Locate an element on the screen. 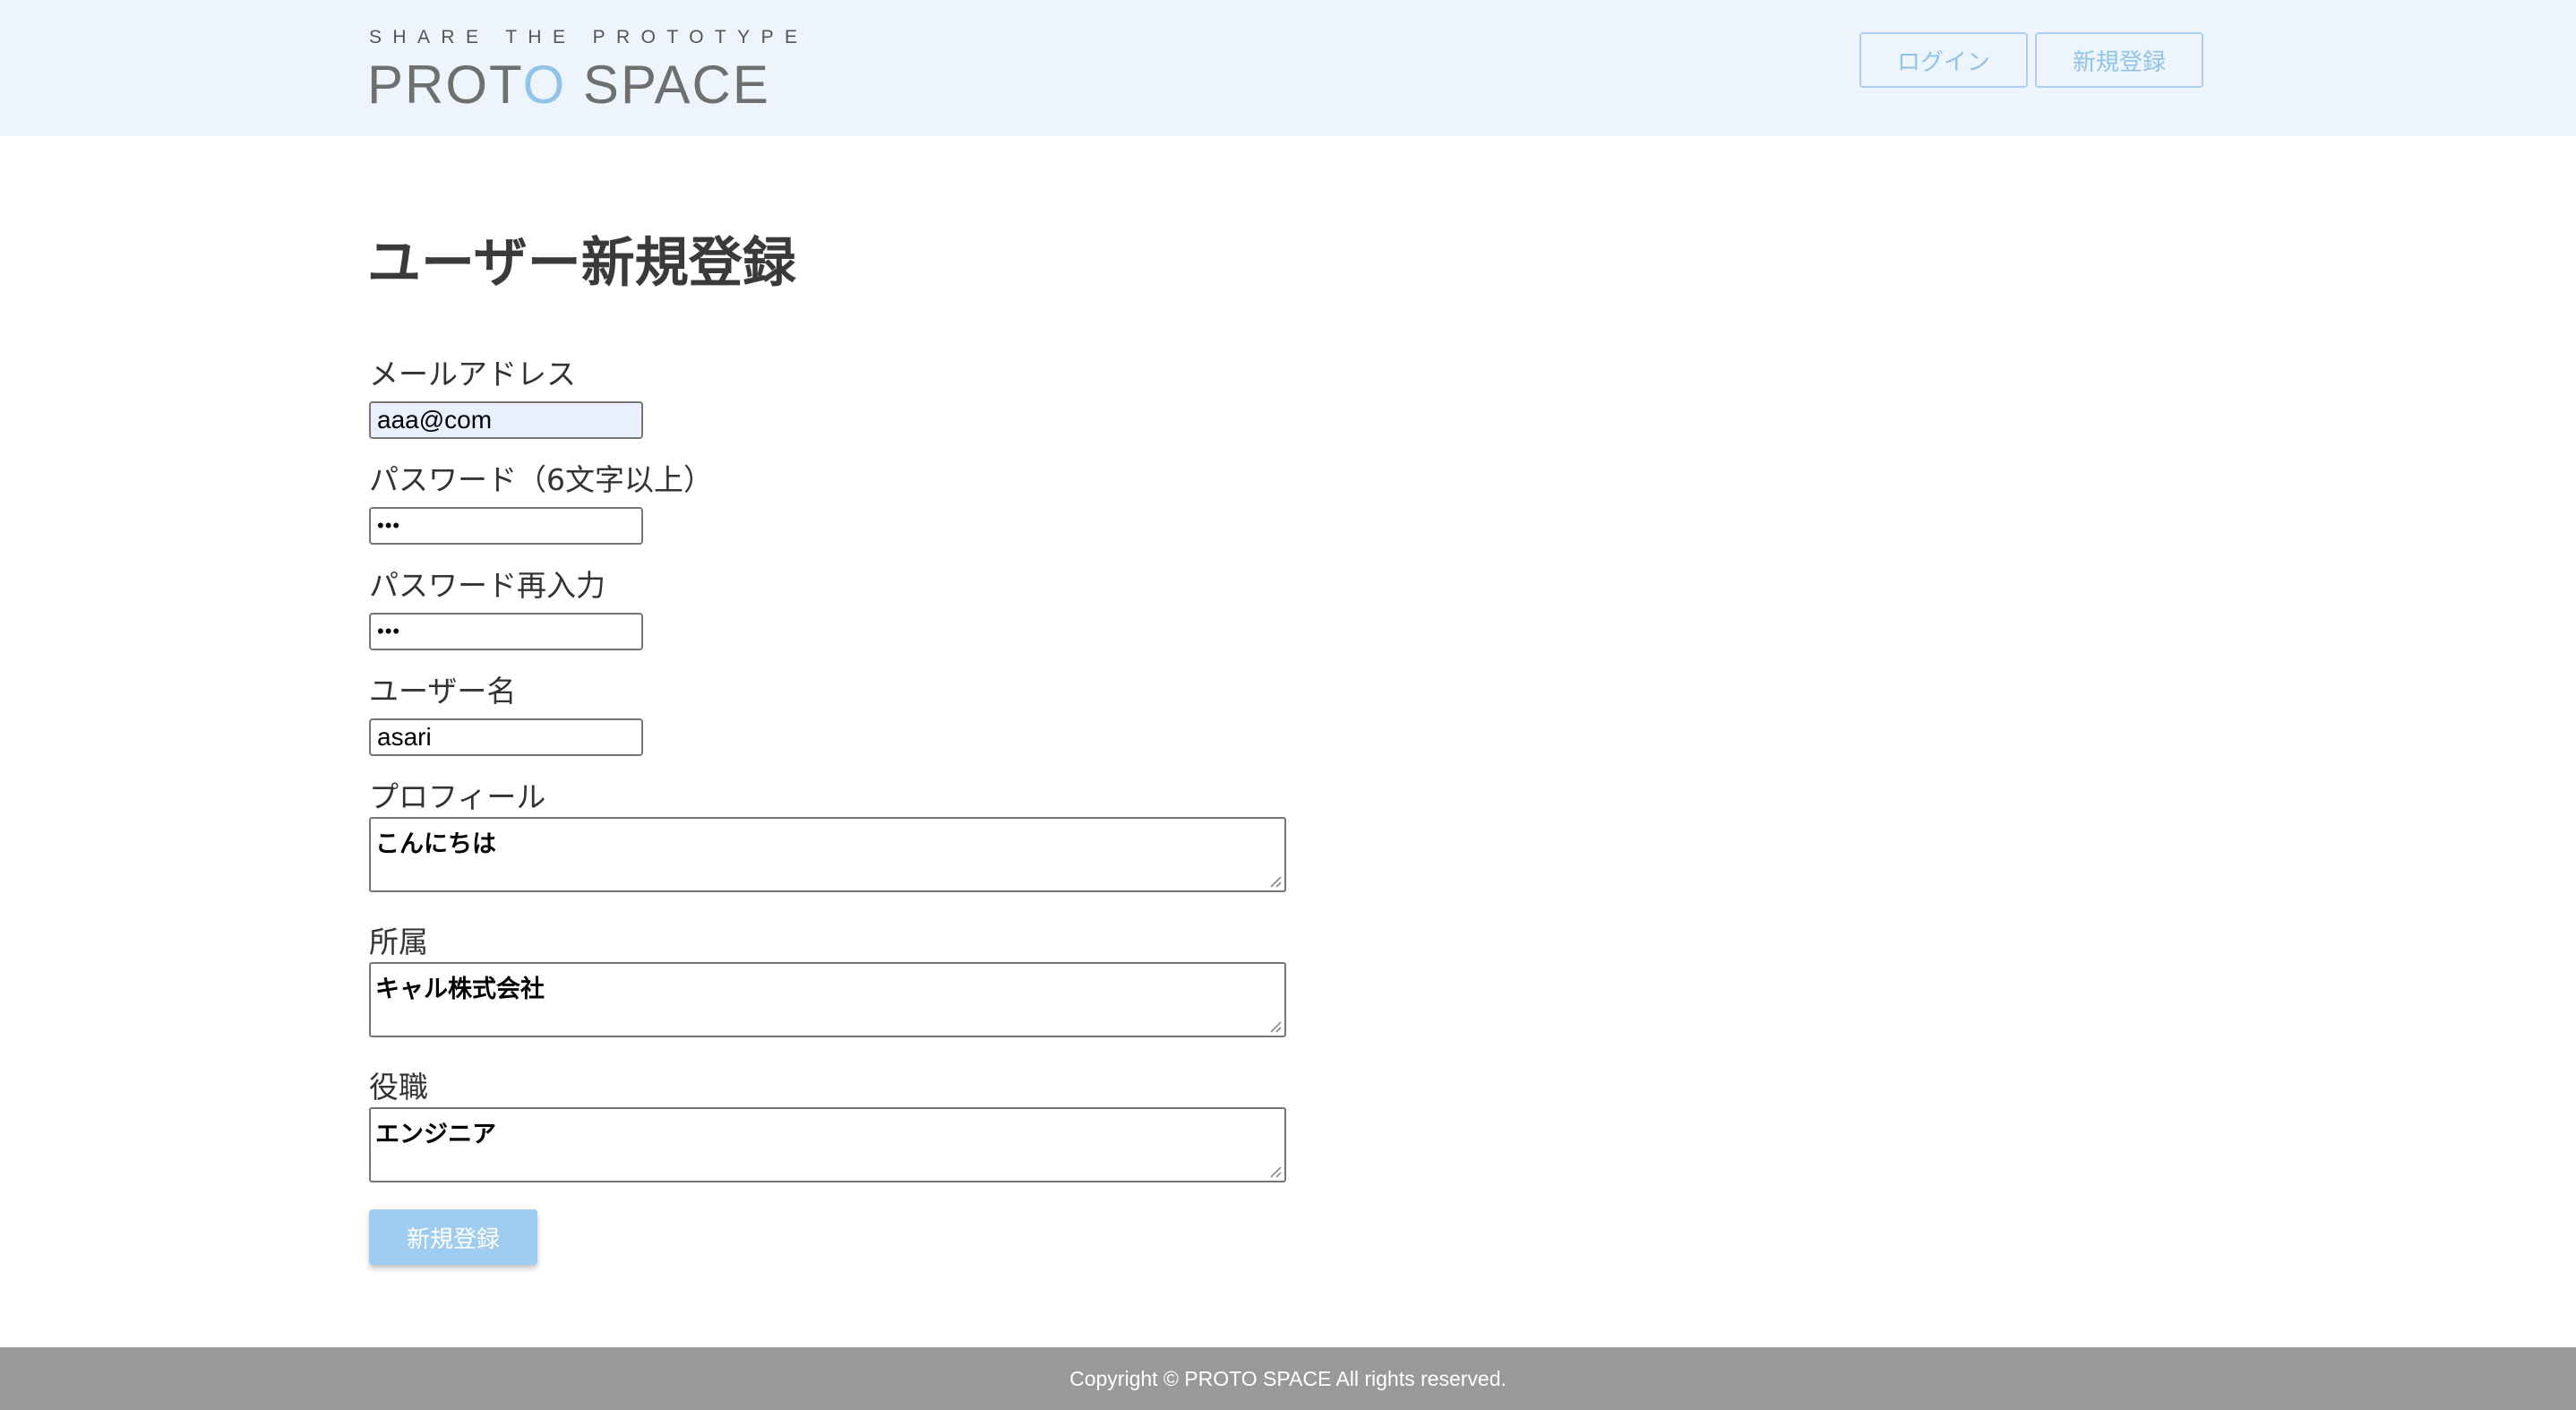 The width and height of the screenshot is (2576, 1410). logo-tagline: SHARE THE PROTOTYPE is located at coordinates (589, 37).